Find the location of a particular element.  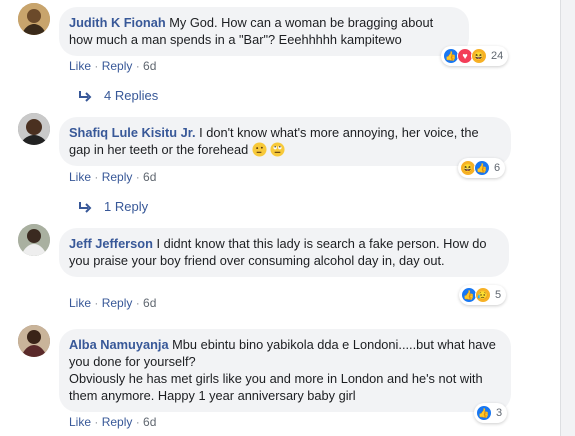

view-replies-link: 4 Replies is located at coordinates (118, 95).